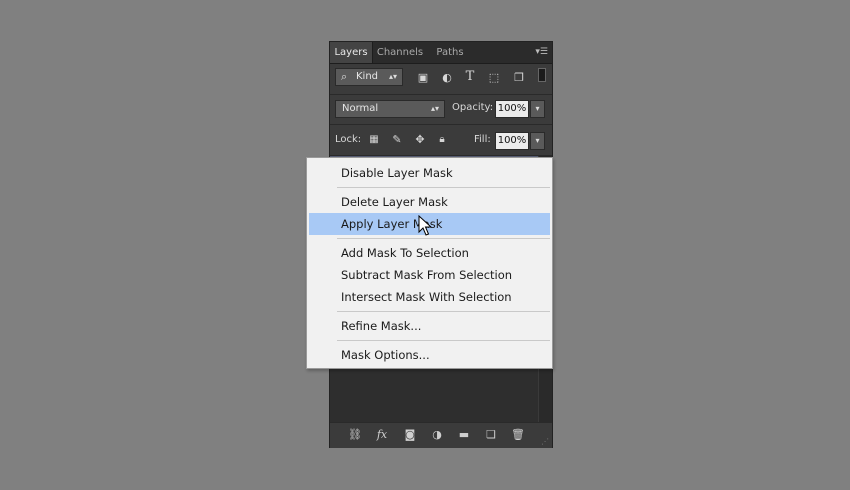  I want to click on menu-item-intersect-mask-with-selection: Intersect Mask With Selection, so click(429, 297).